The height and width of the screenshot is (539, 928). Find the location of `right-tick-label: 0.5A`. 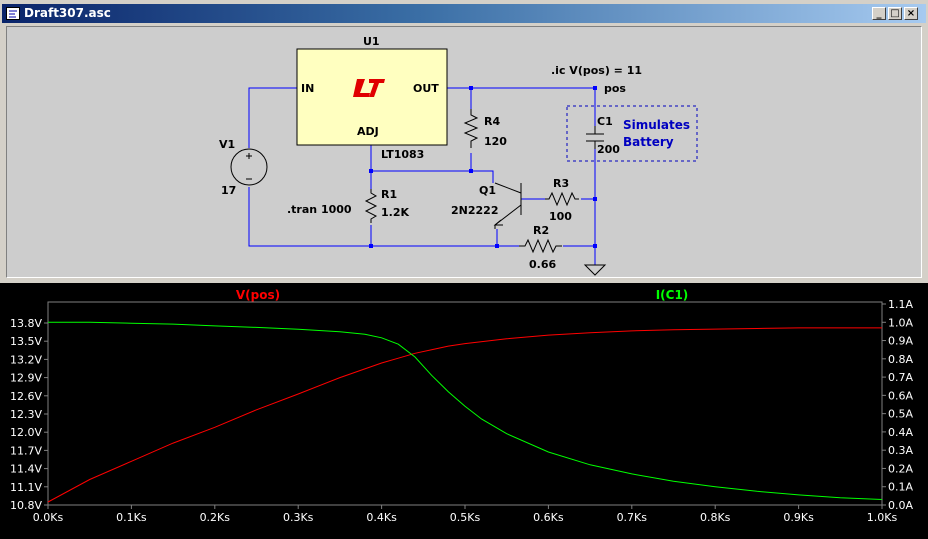

right-tick-label: 0.5A is located at coordinates (900, 414).